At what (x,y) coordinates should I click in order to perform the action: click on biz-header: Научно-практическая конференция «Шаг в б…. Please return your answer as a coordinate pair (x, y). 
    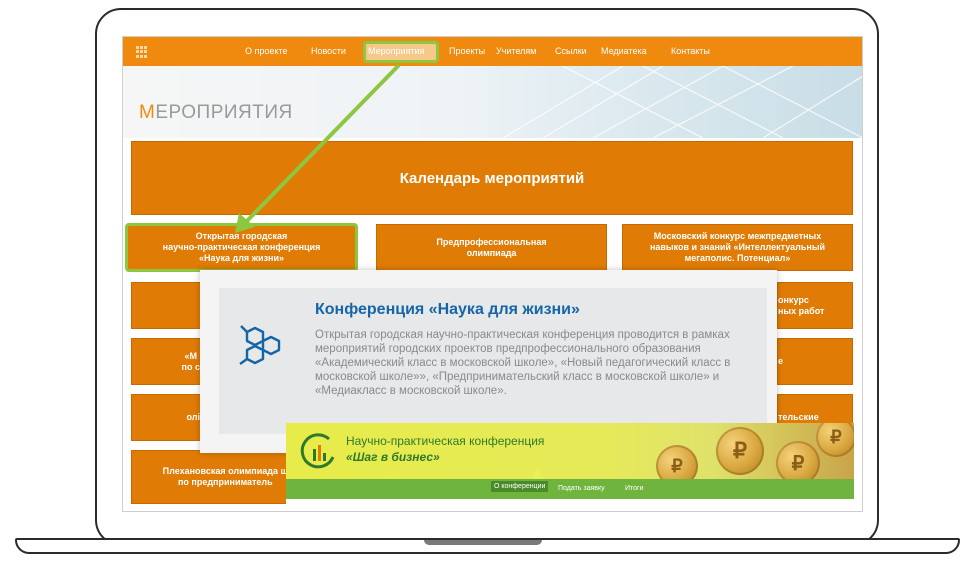
    Looking at the image, I should click on (570, 455).